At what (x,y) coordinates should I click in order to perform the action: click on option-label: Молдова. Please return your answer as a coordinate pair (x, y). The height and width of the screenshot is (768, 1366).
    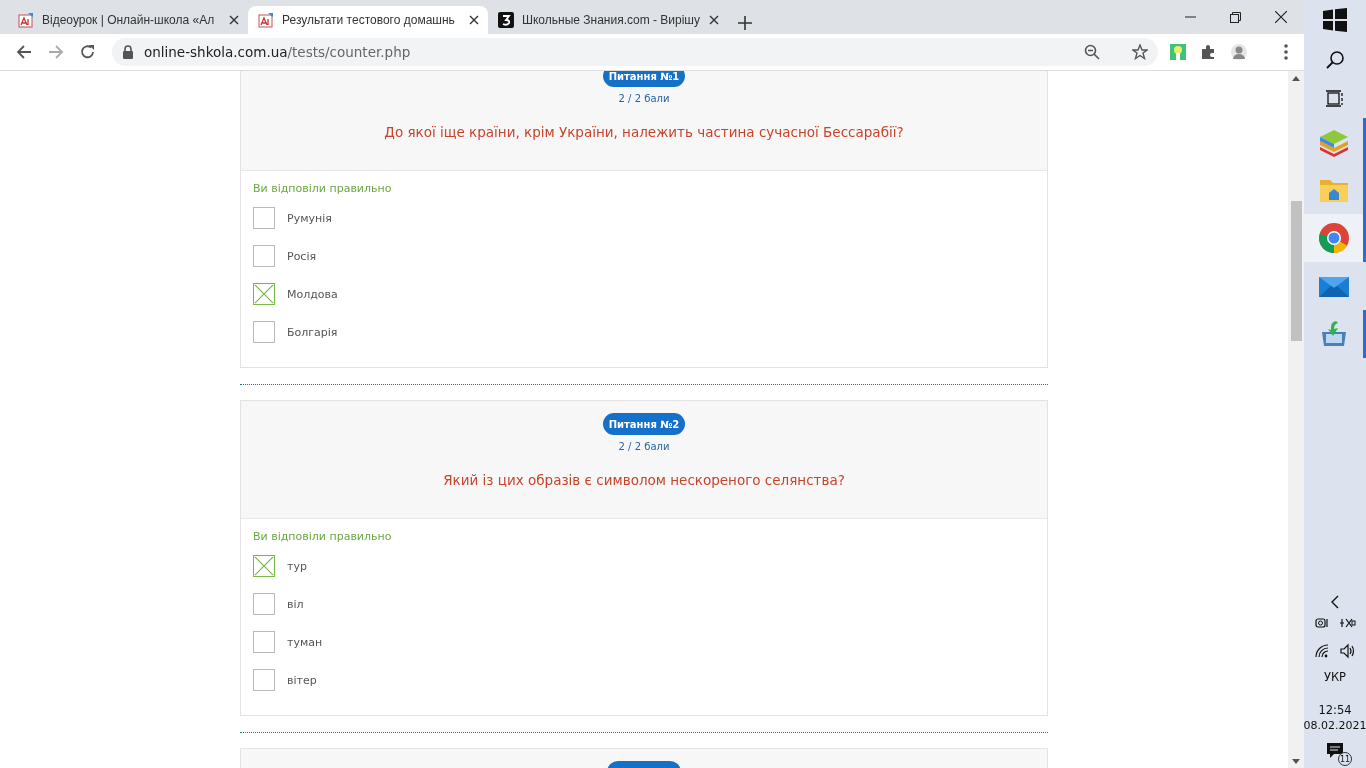
    Looking at the image, I should click on (312, 294).